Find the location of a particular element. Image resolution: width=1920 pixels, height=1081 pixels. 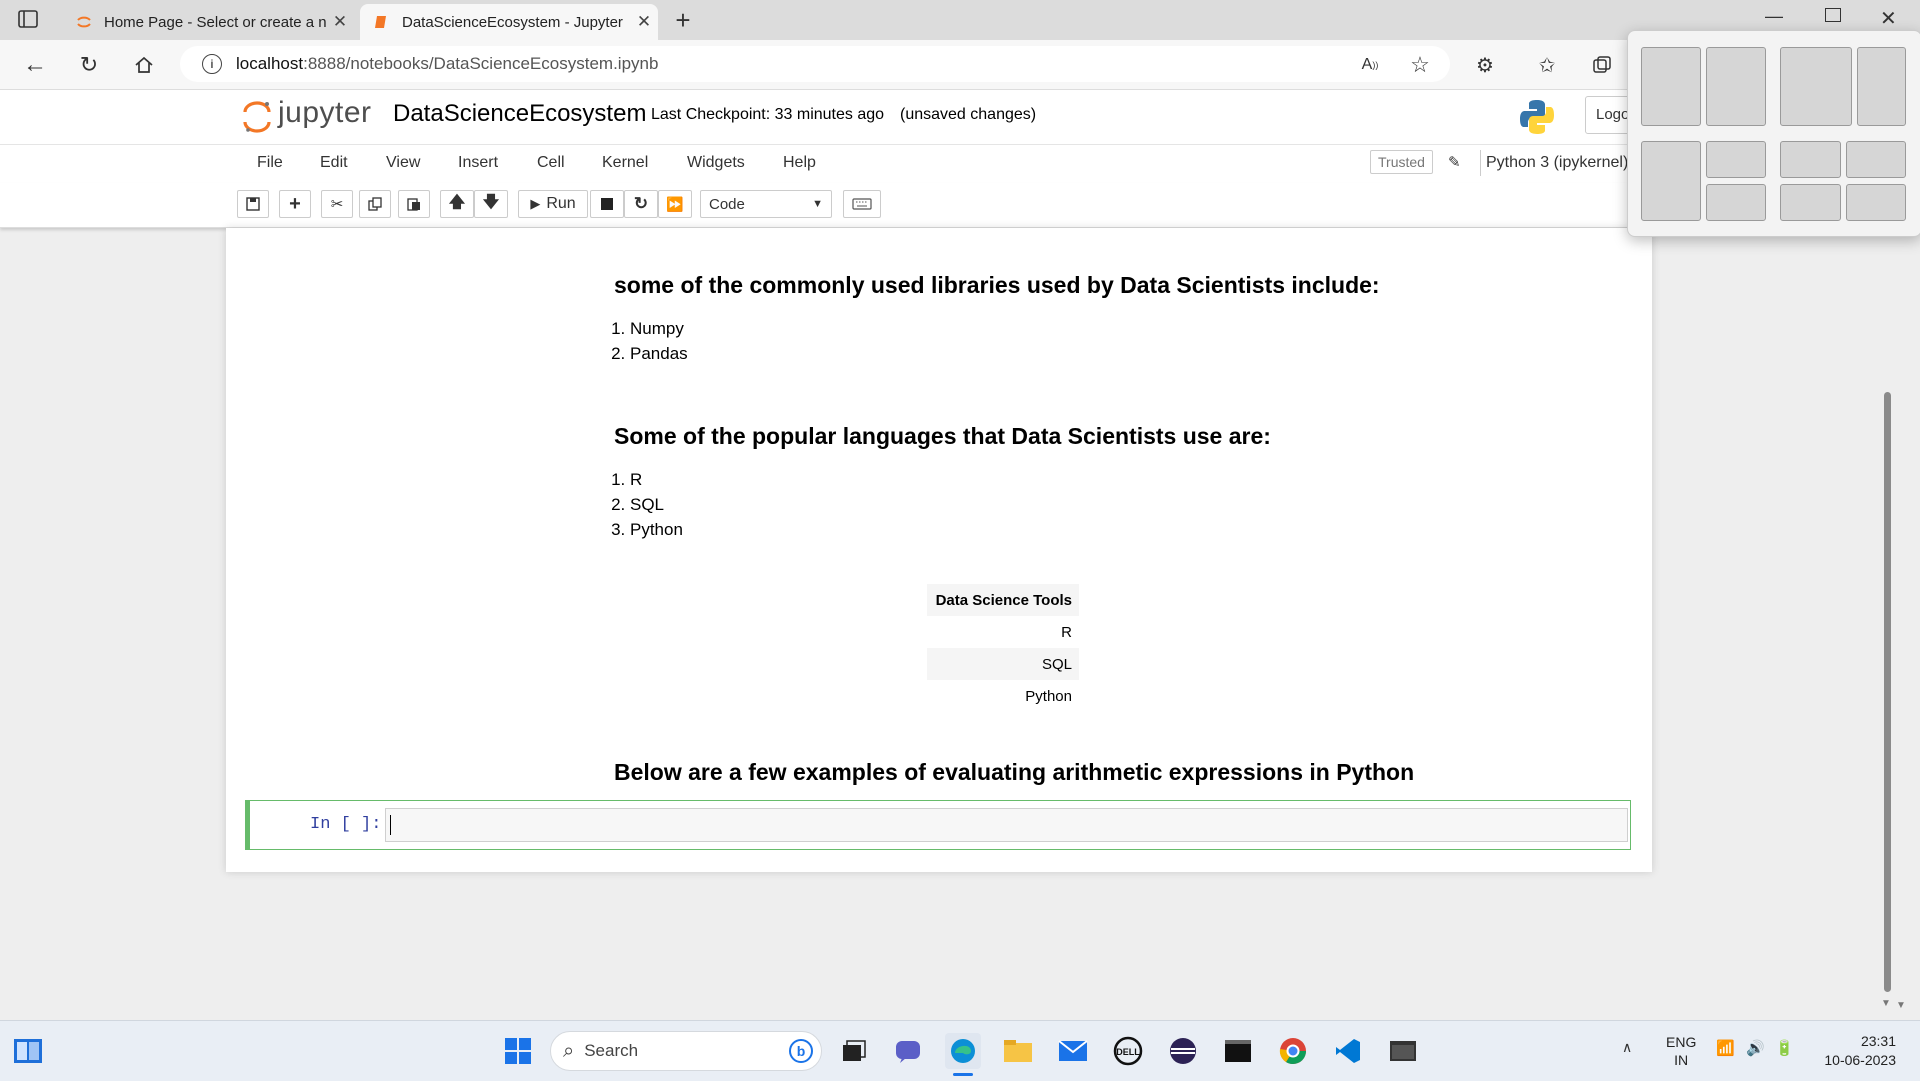

menu-file: File is located at coordinates (270, 163).